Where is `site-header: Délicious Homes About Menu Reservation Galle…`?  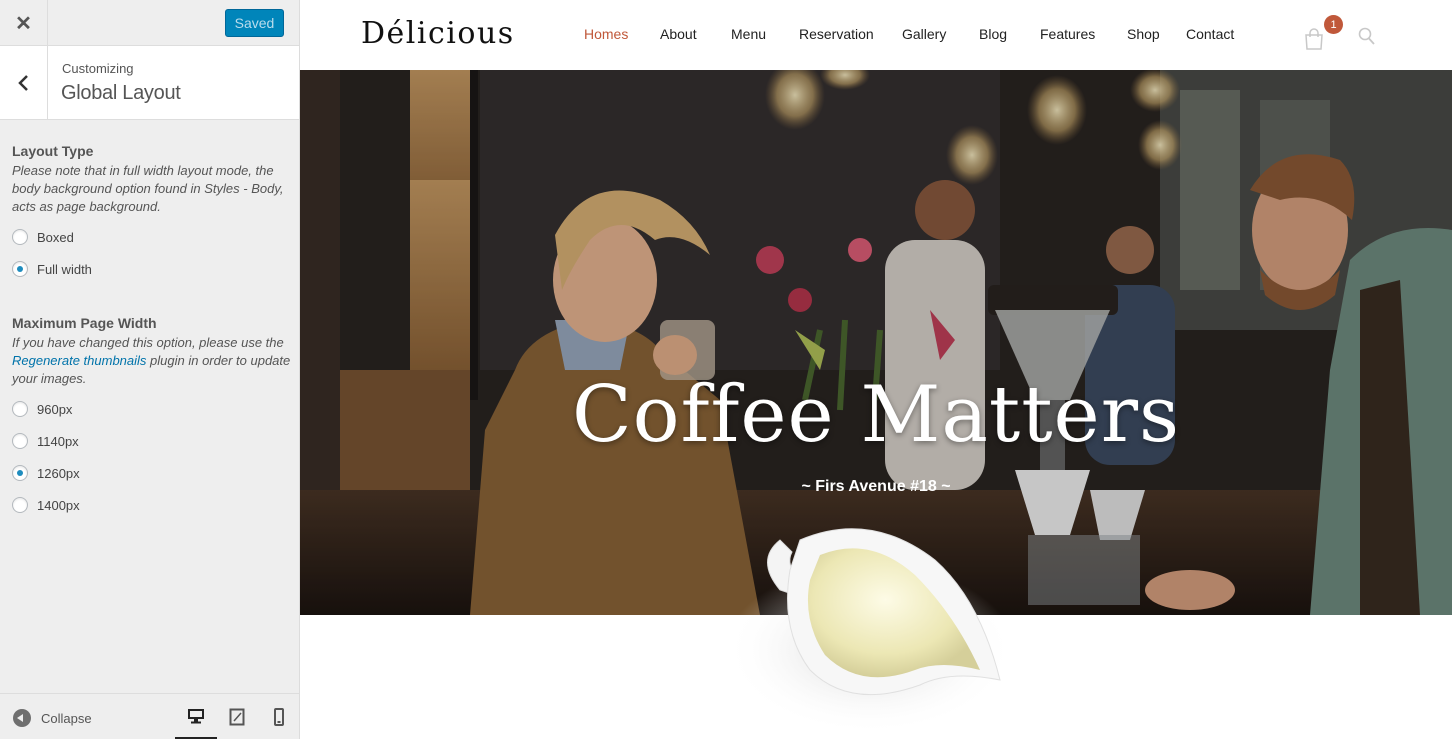 site-header: Délicious Homes About Menu Reservation Galle… is located at coordinates (876, 35).